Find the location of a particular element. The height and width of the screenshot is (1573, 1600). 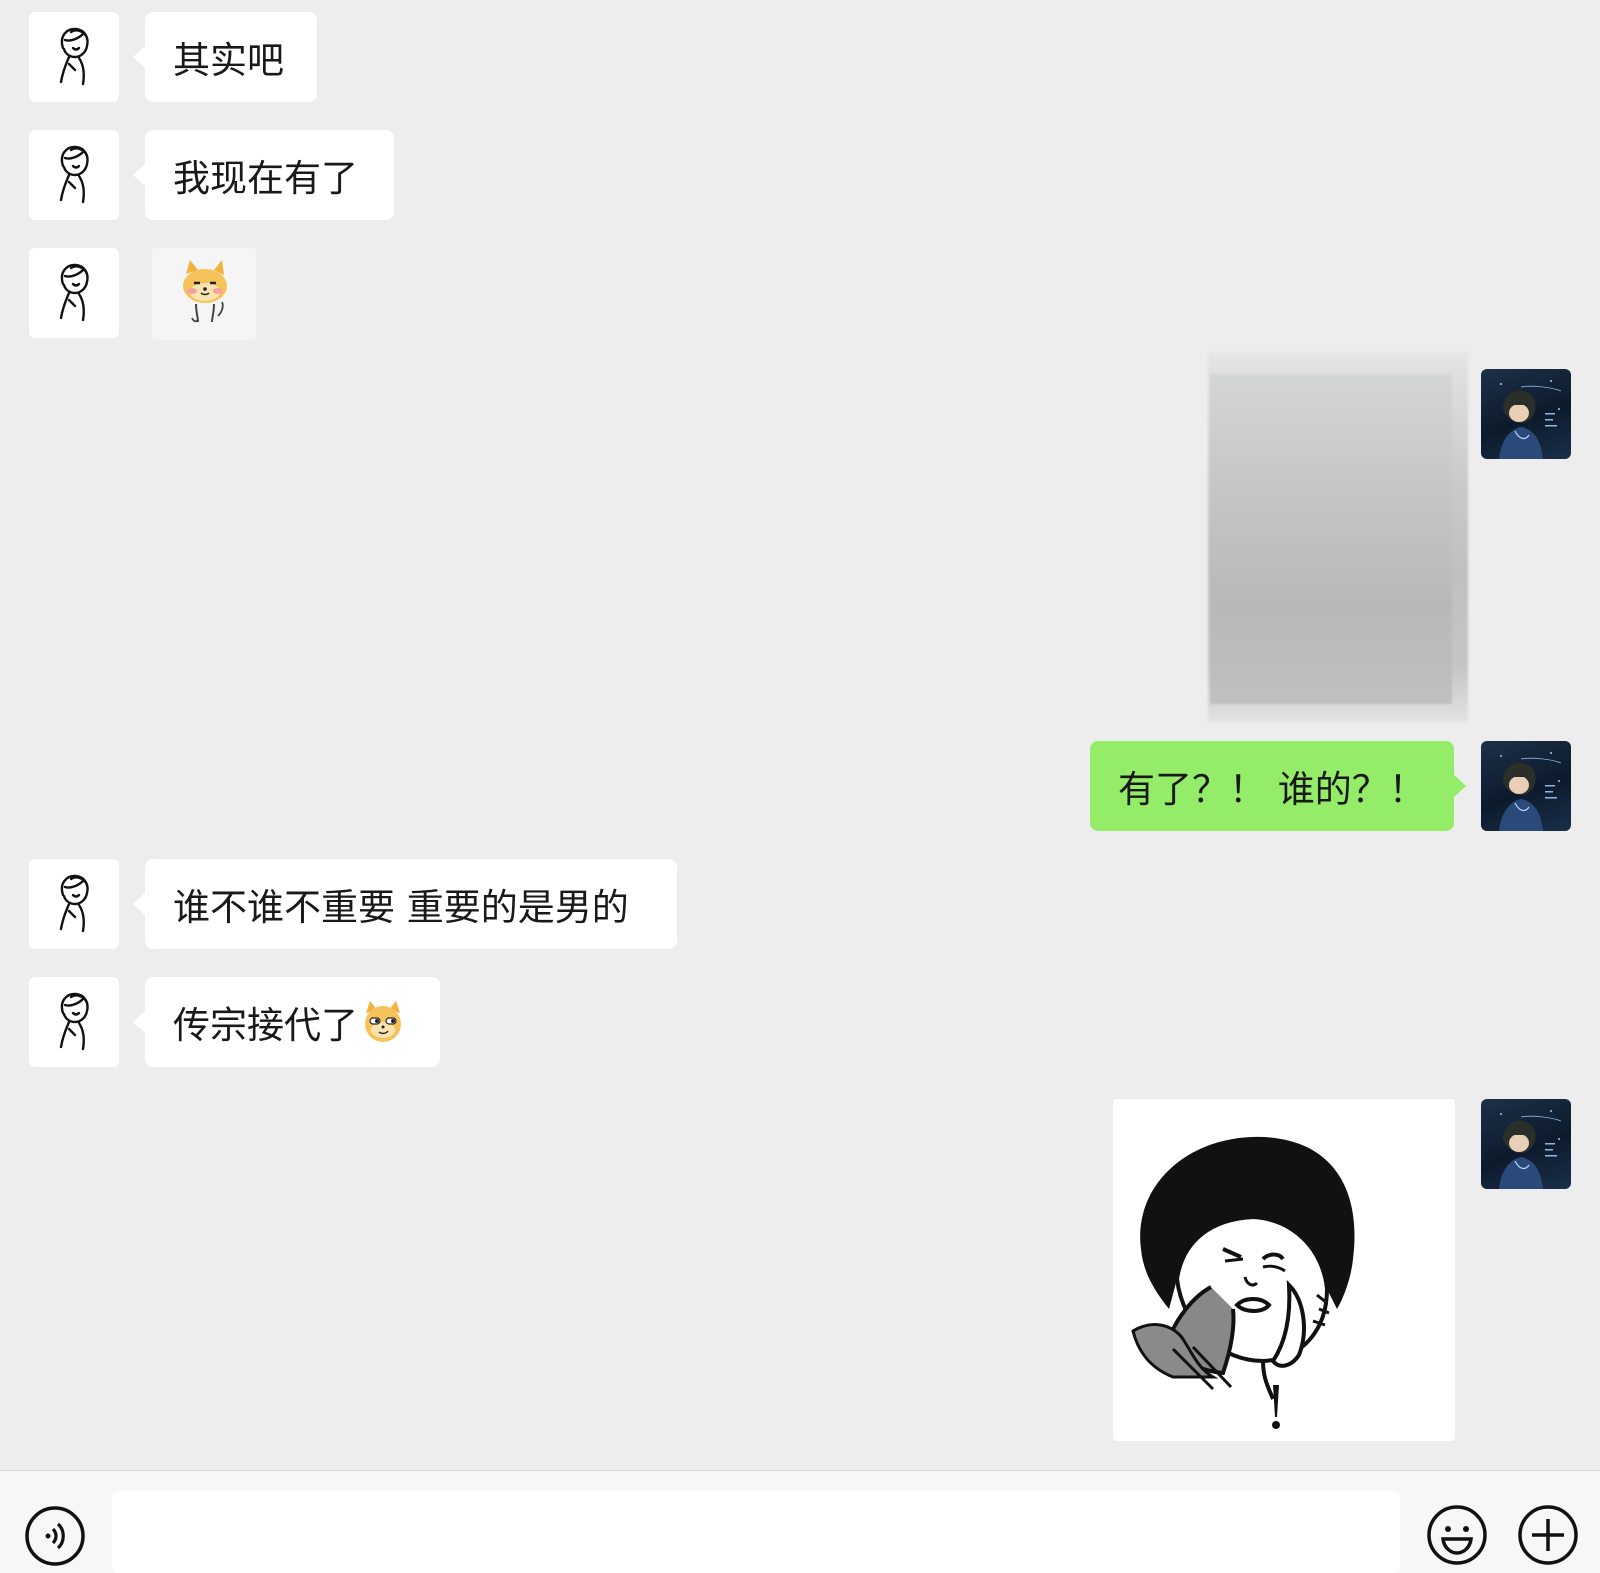

message-input is located at coordinates (756, 1532).